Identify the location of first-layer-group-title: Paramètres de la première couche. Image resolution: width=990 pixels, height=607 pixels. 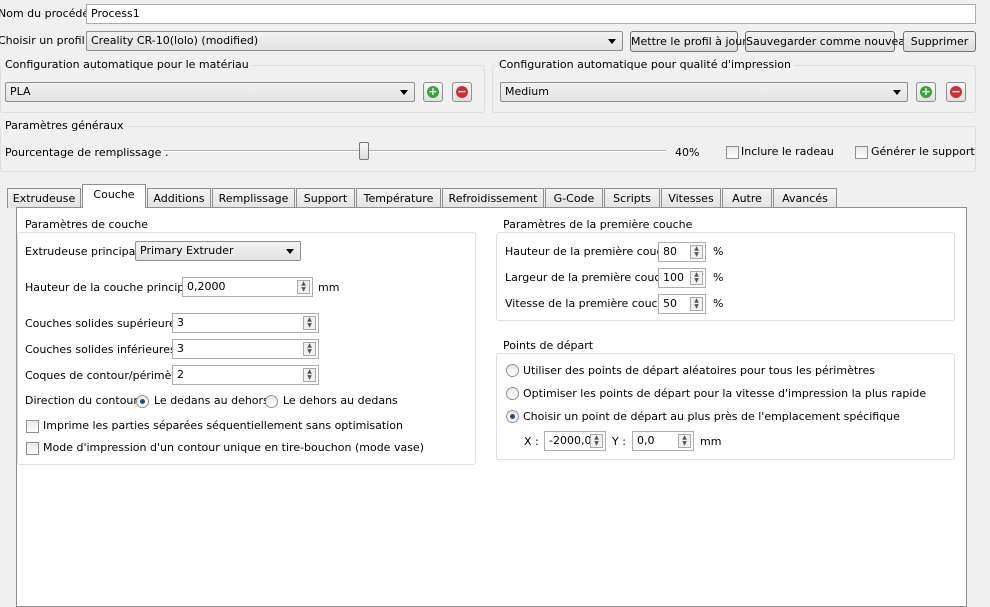
(598, 224).